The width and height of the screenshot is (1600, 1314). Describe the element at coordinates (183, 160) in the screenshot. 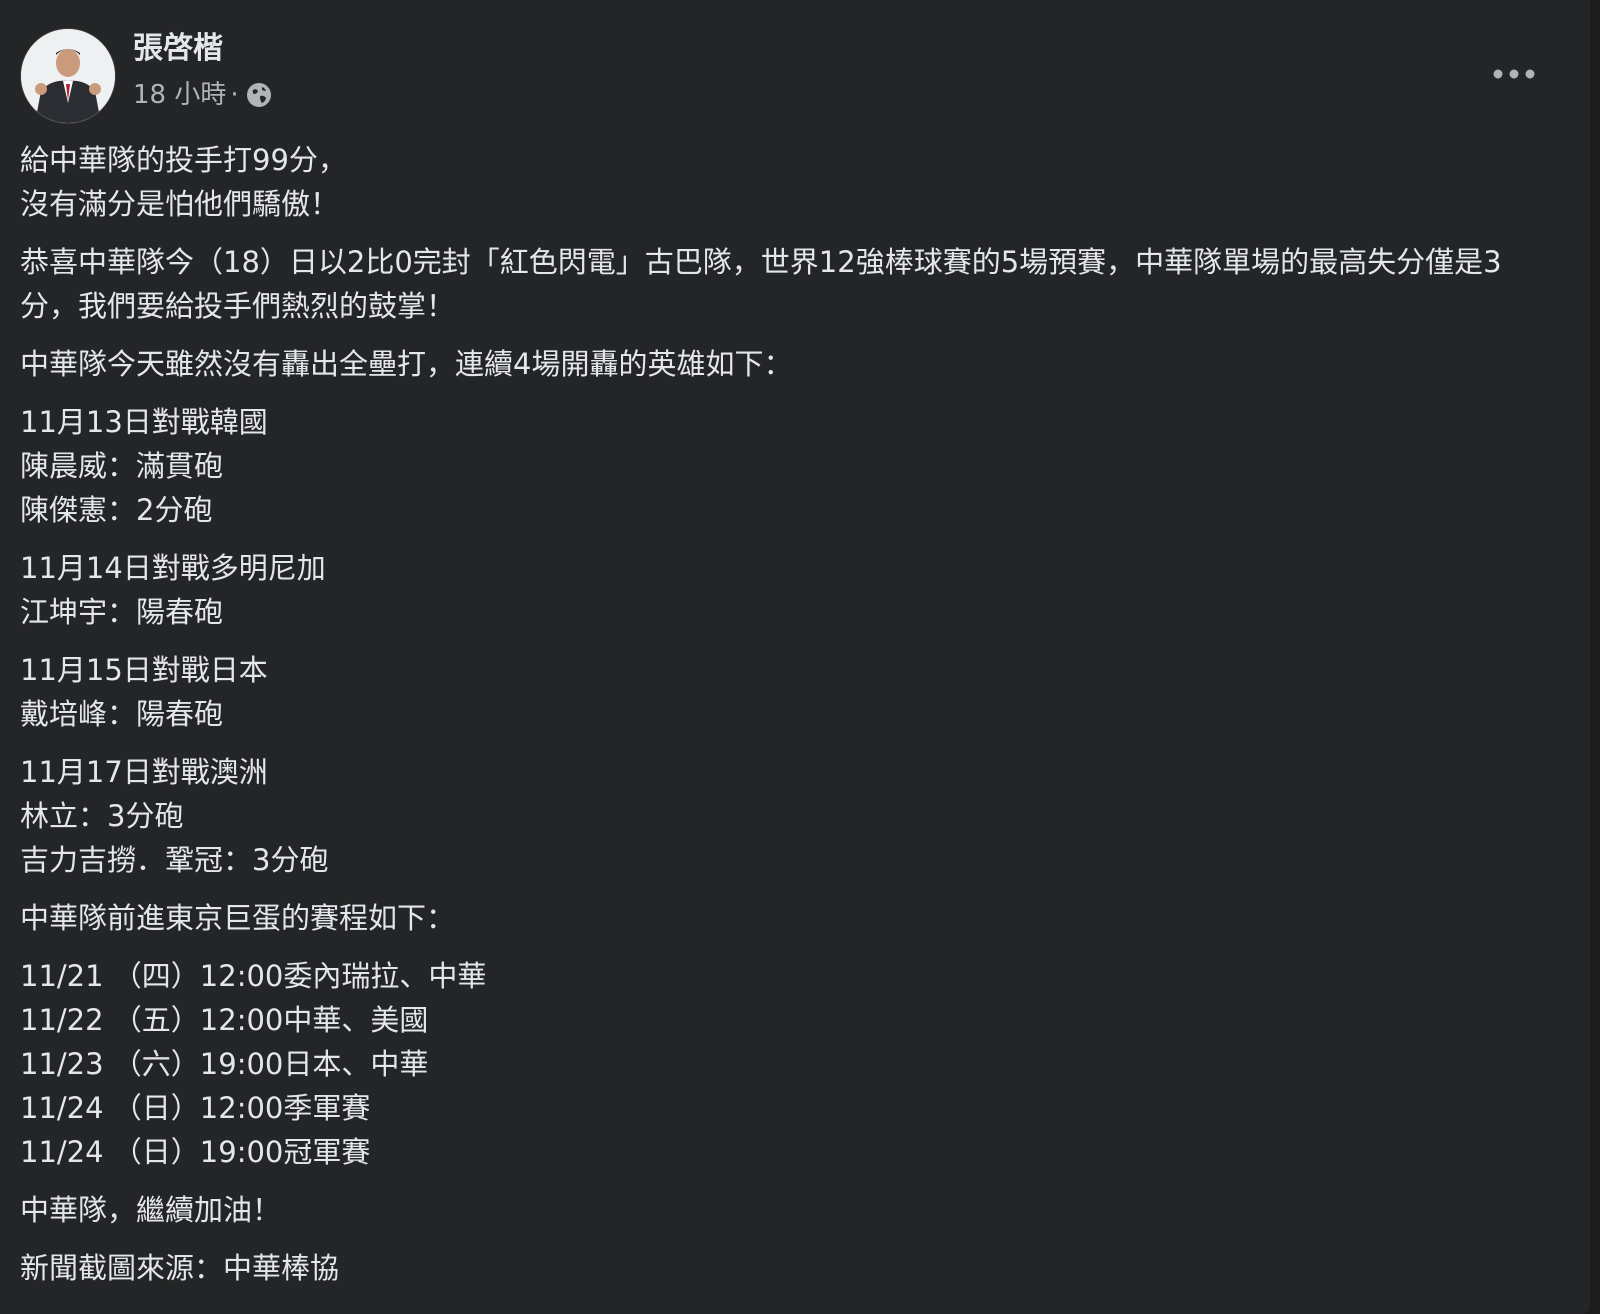

I see `text-line: 給中華隊的投手打99分，` at that location.